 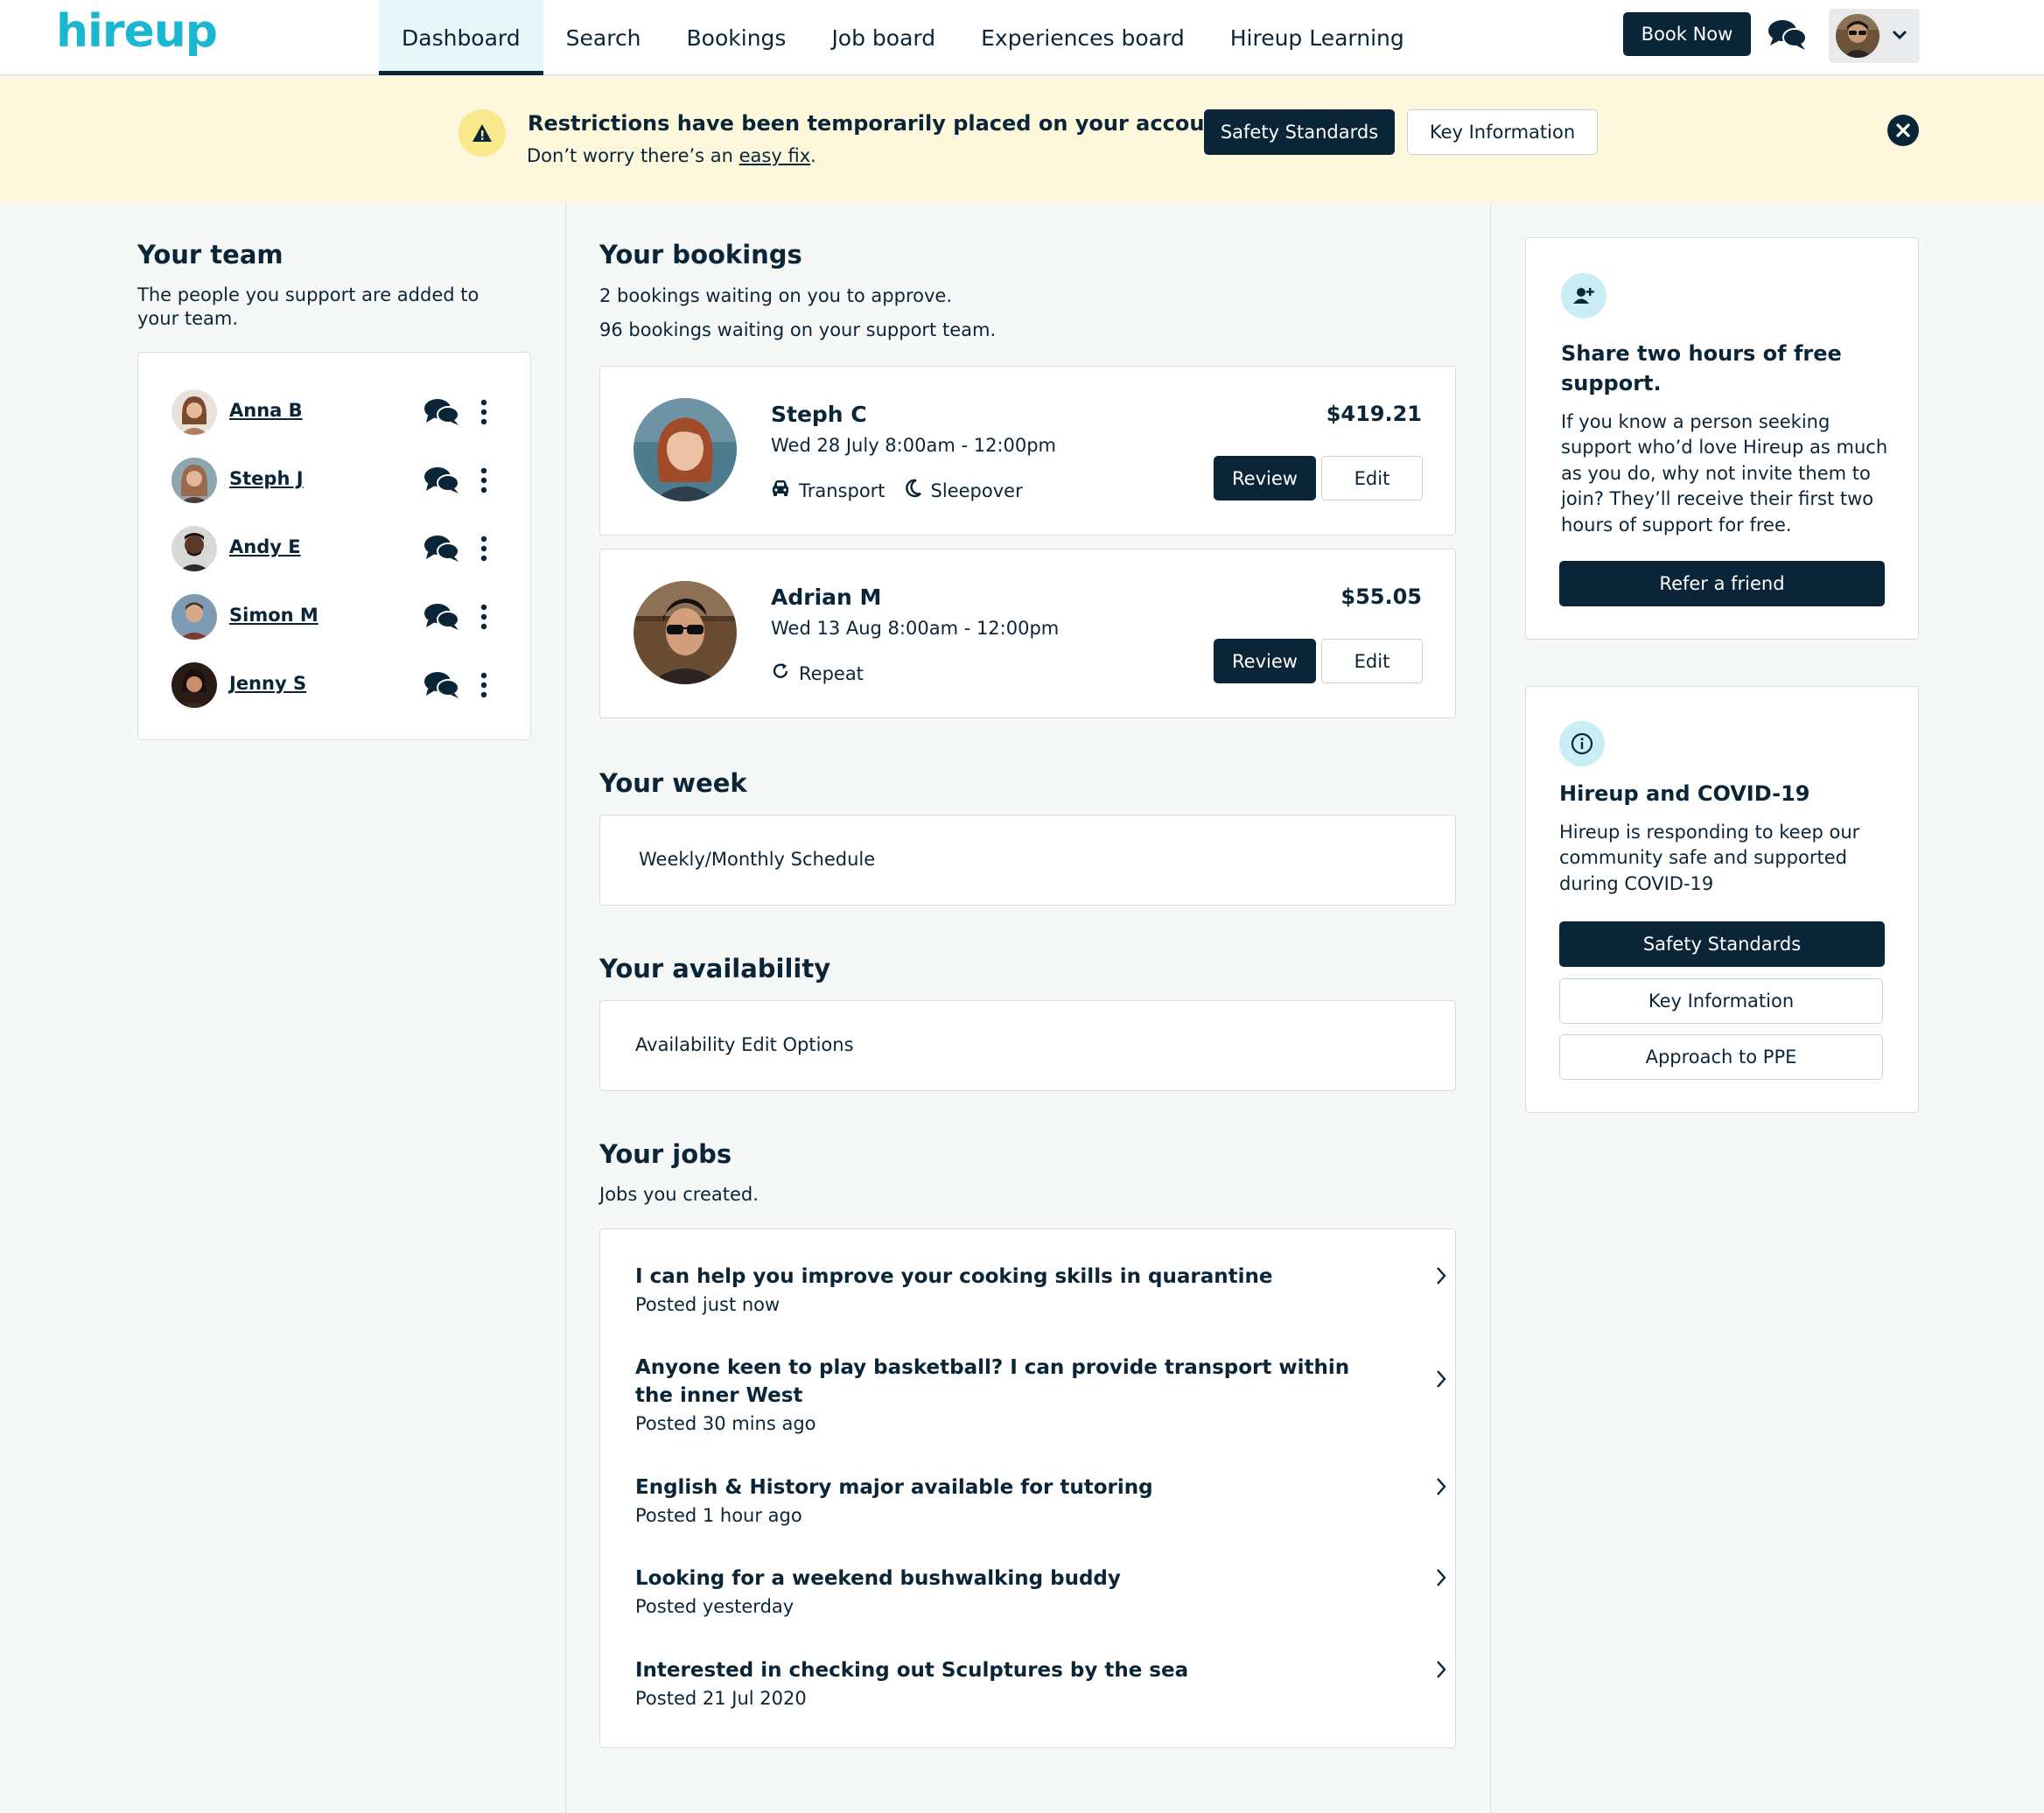 I want to click on nav-bookings: Bookings, so click(x=736, y=37).